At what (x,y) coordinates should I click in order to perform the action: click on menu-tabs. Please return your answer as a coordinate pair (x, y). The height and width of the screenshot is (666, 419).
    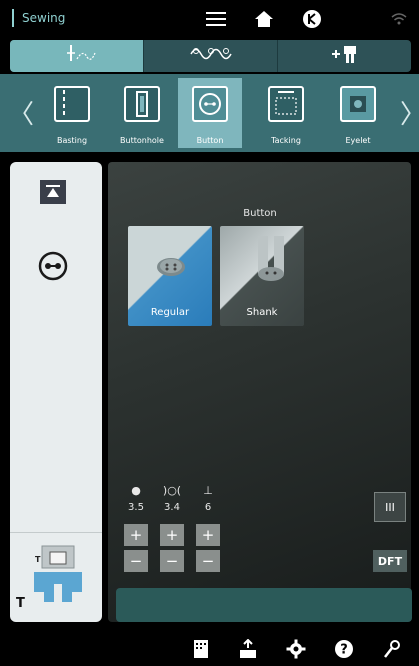
    Looking at the image, I should click on (210, 56).